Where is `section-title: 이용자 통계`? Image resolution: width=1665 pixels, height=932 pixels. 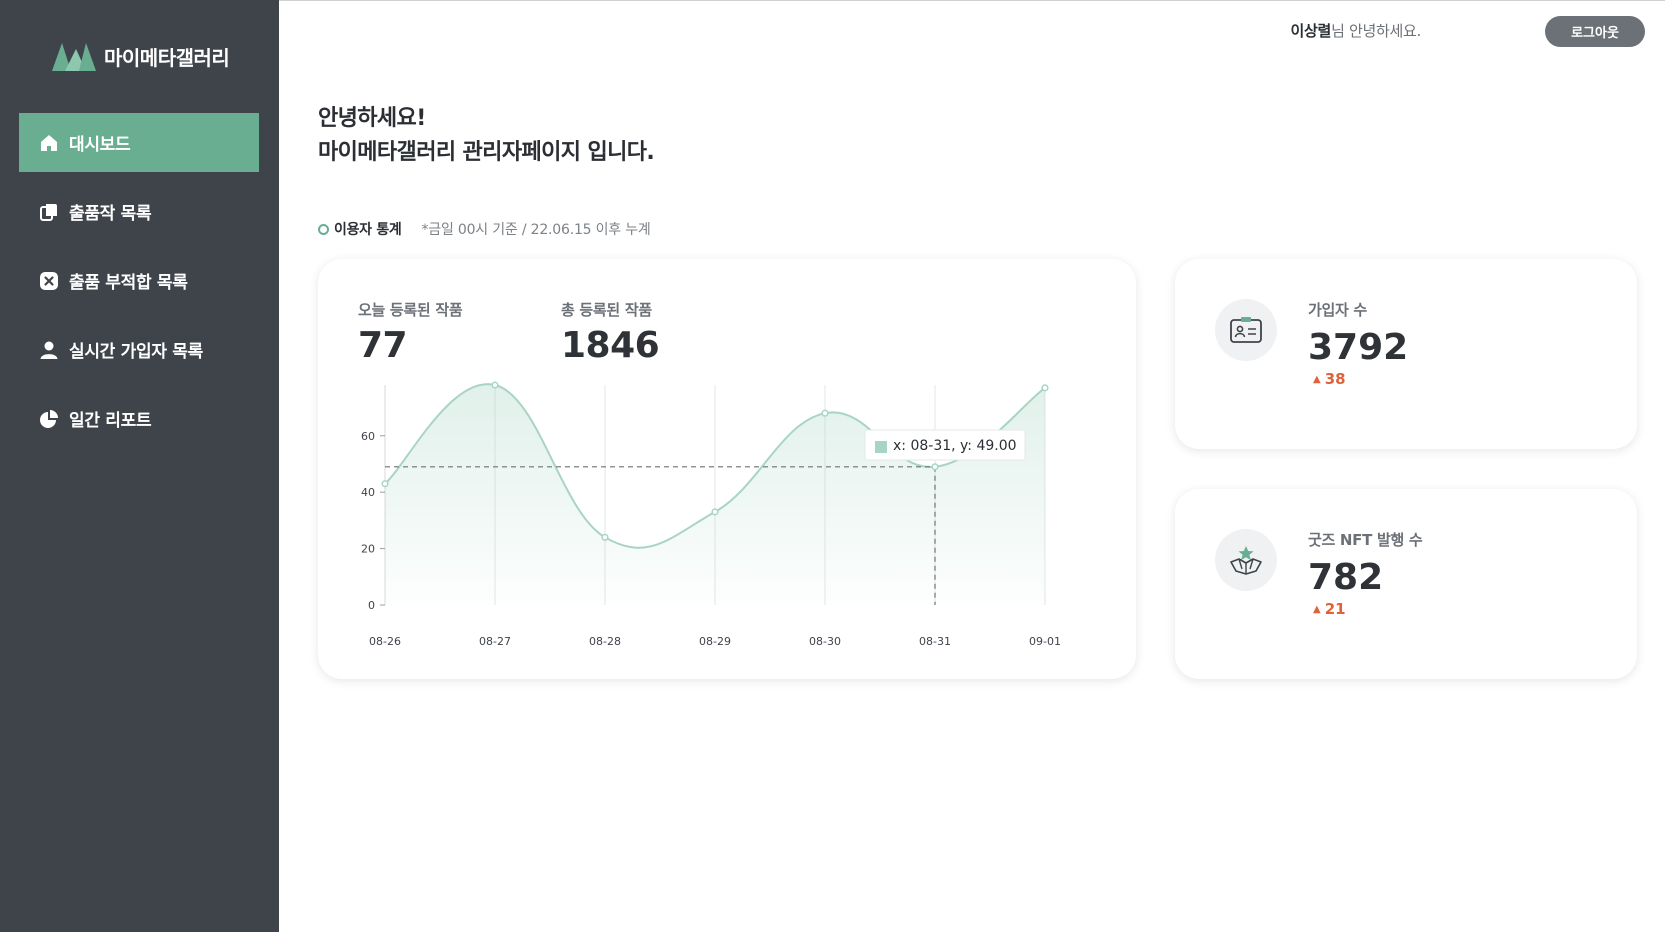 section-title: 이용자 통계 is located at coordinates (368, 230).